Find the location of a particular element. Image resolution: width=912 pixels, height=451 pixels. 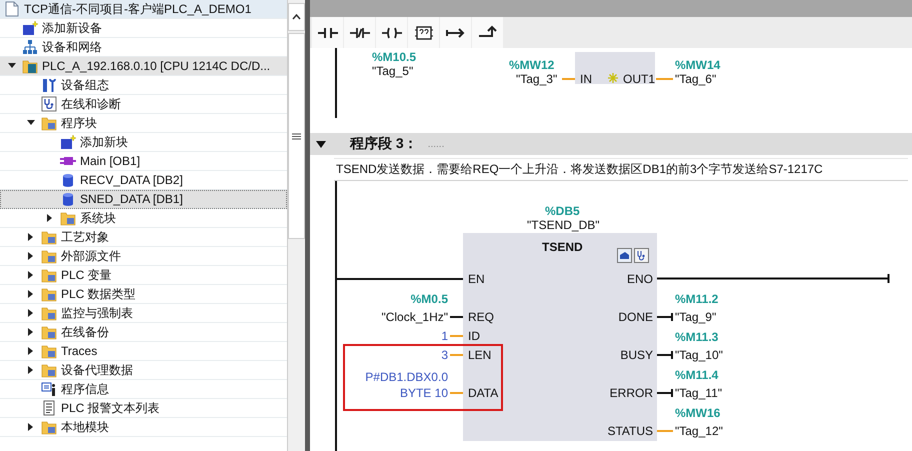

coil-icon is located at coordinates (391, 32).